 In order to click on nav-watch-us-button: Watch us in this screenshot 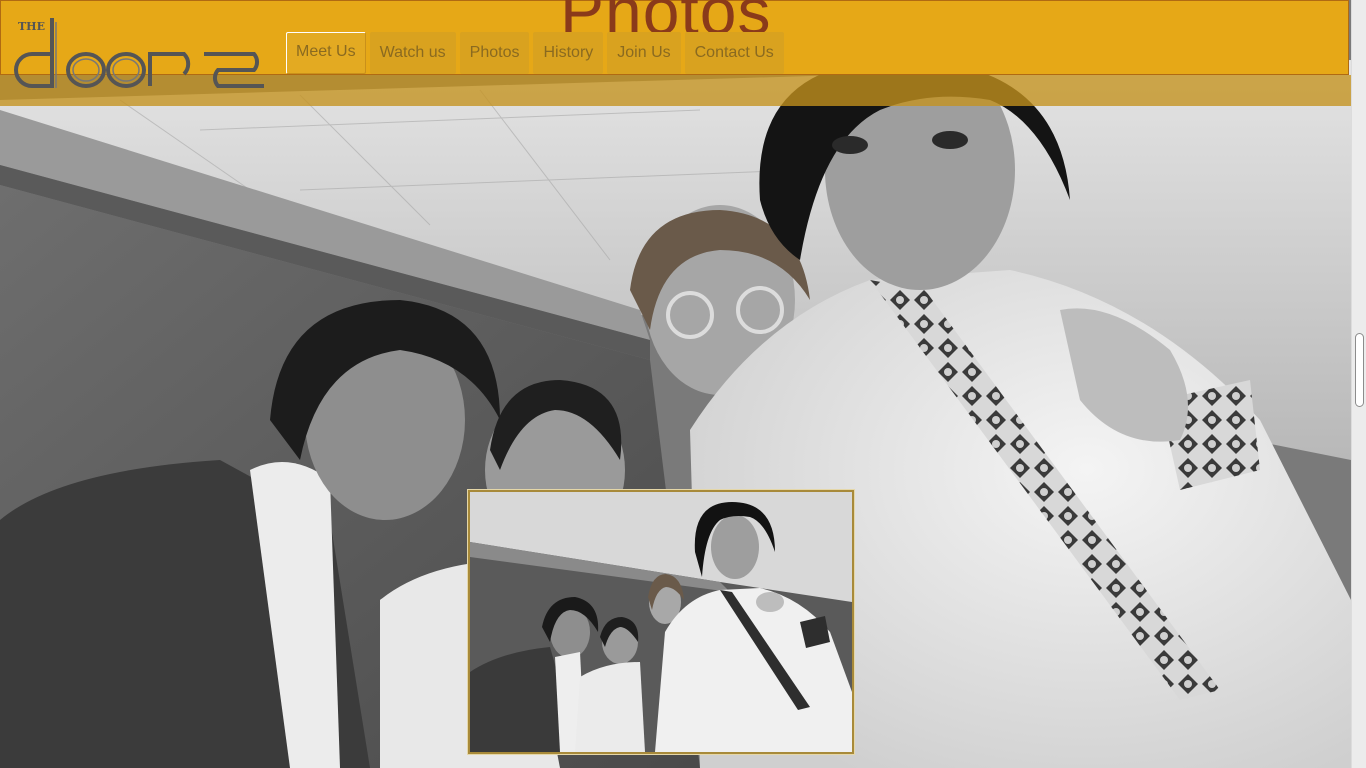, I will do `click(412, 53)`.